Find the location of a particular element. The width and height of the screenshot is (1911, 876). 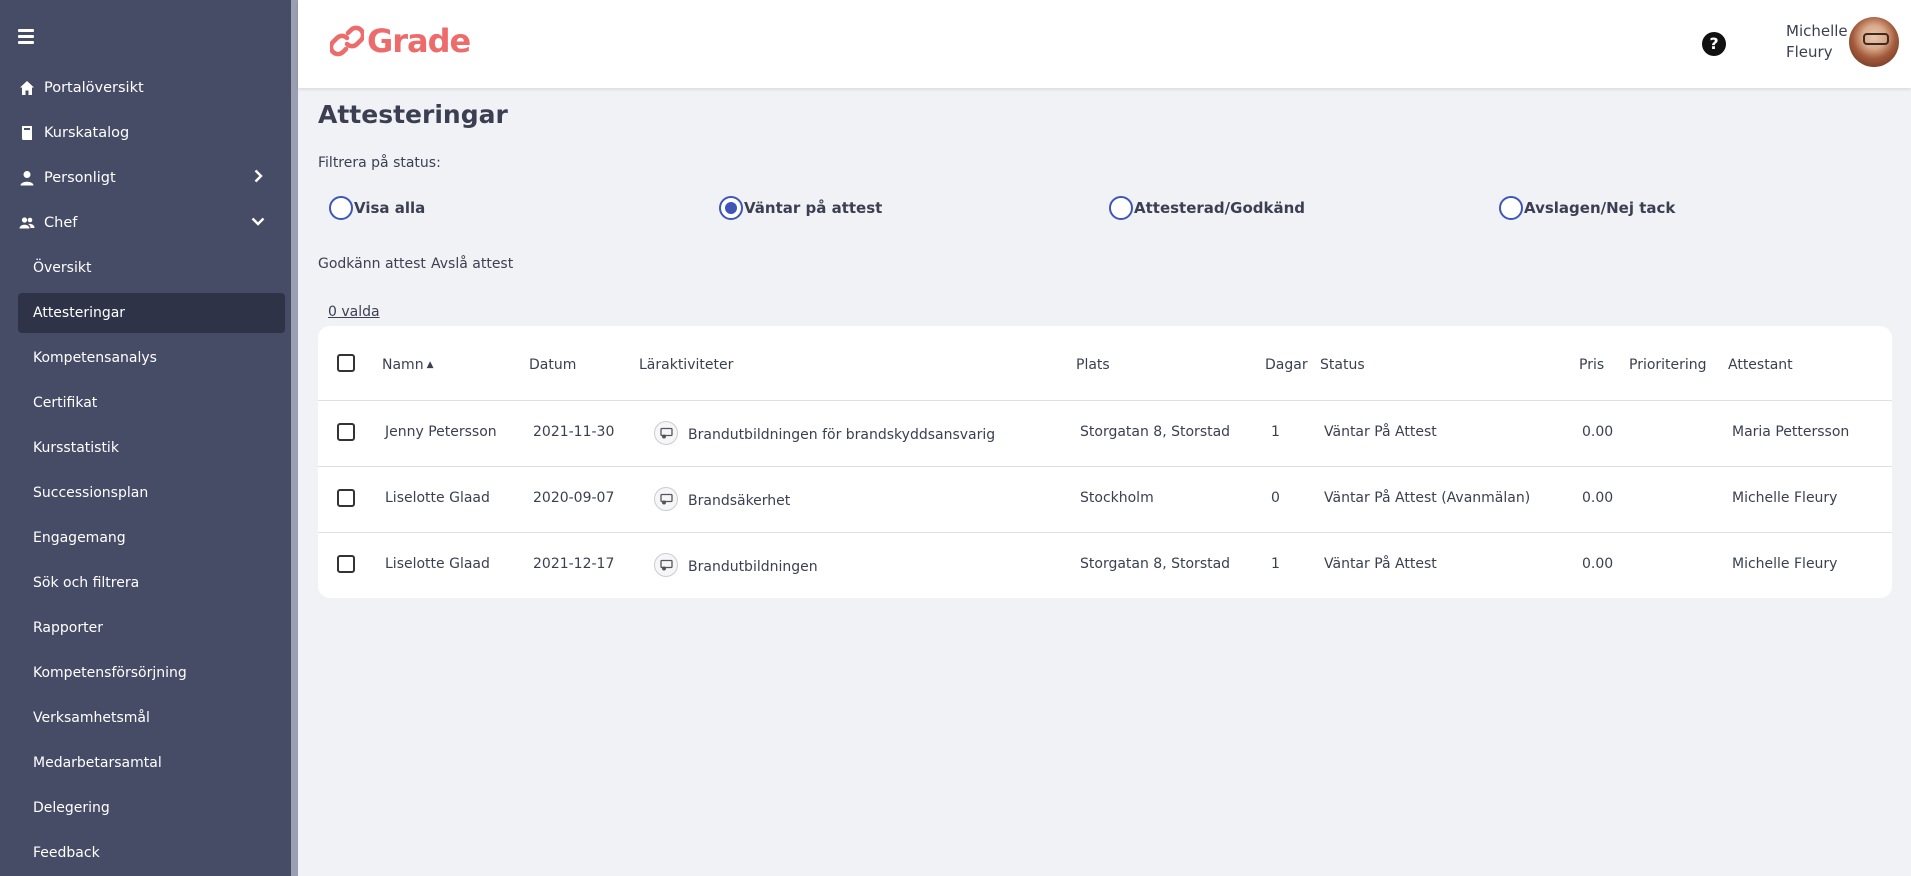

user-last-name: Fleury is located at coordinates (1809, 52).